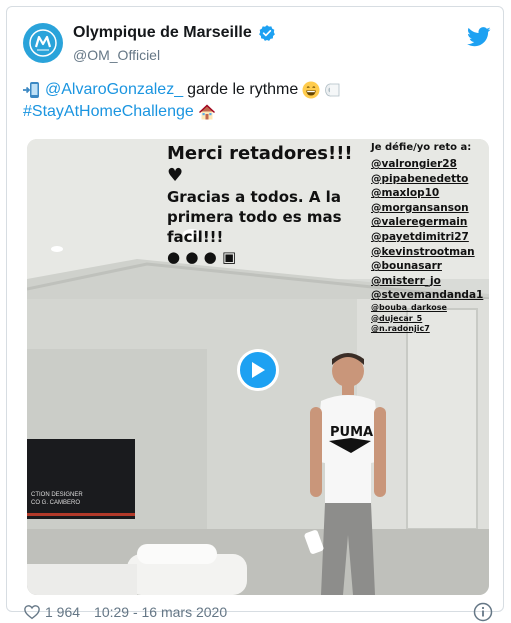 Image resolution: width=511 pixels, height=623 pixels. I want to click on mention-link: @AlvaroGonzalez_, so click(114, 90).